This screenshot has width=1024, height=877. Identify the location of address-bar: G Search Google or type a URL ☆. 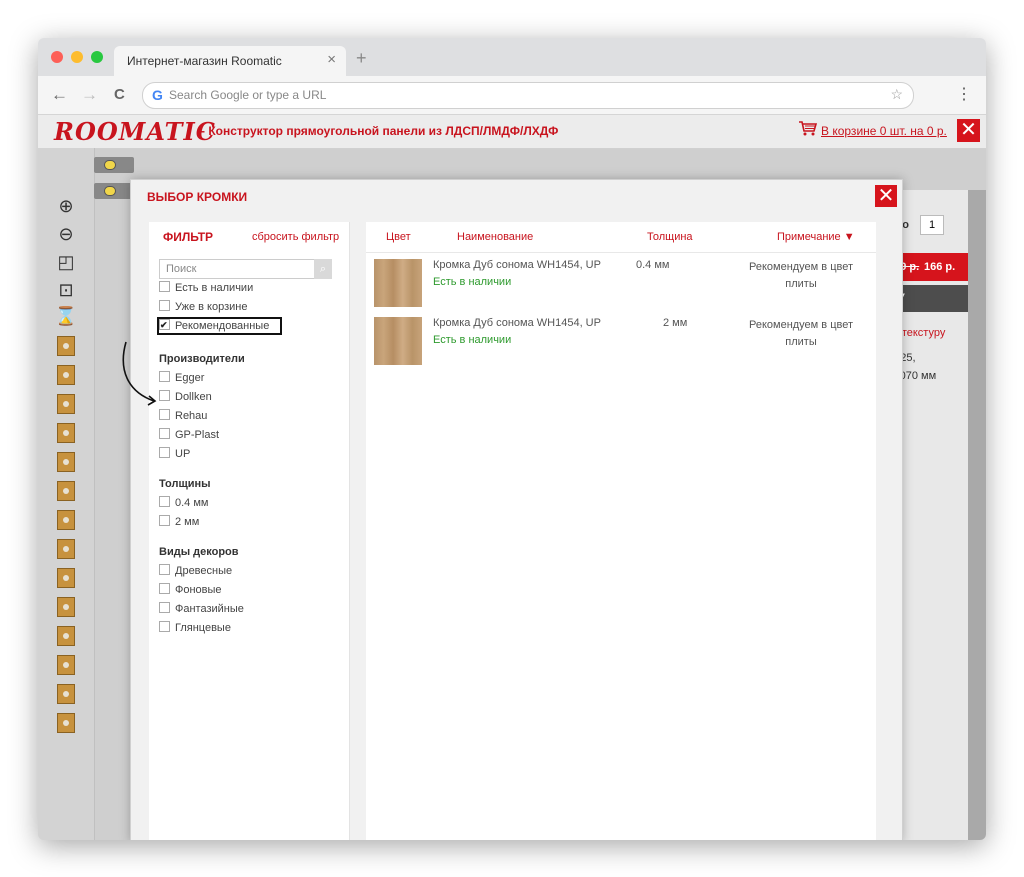
(528, 95).